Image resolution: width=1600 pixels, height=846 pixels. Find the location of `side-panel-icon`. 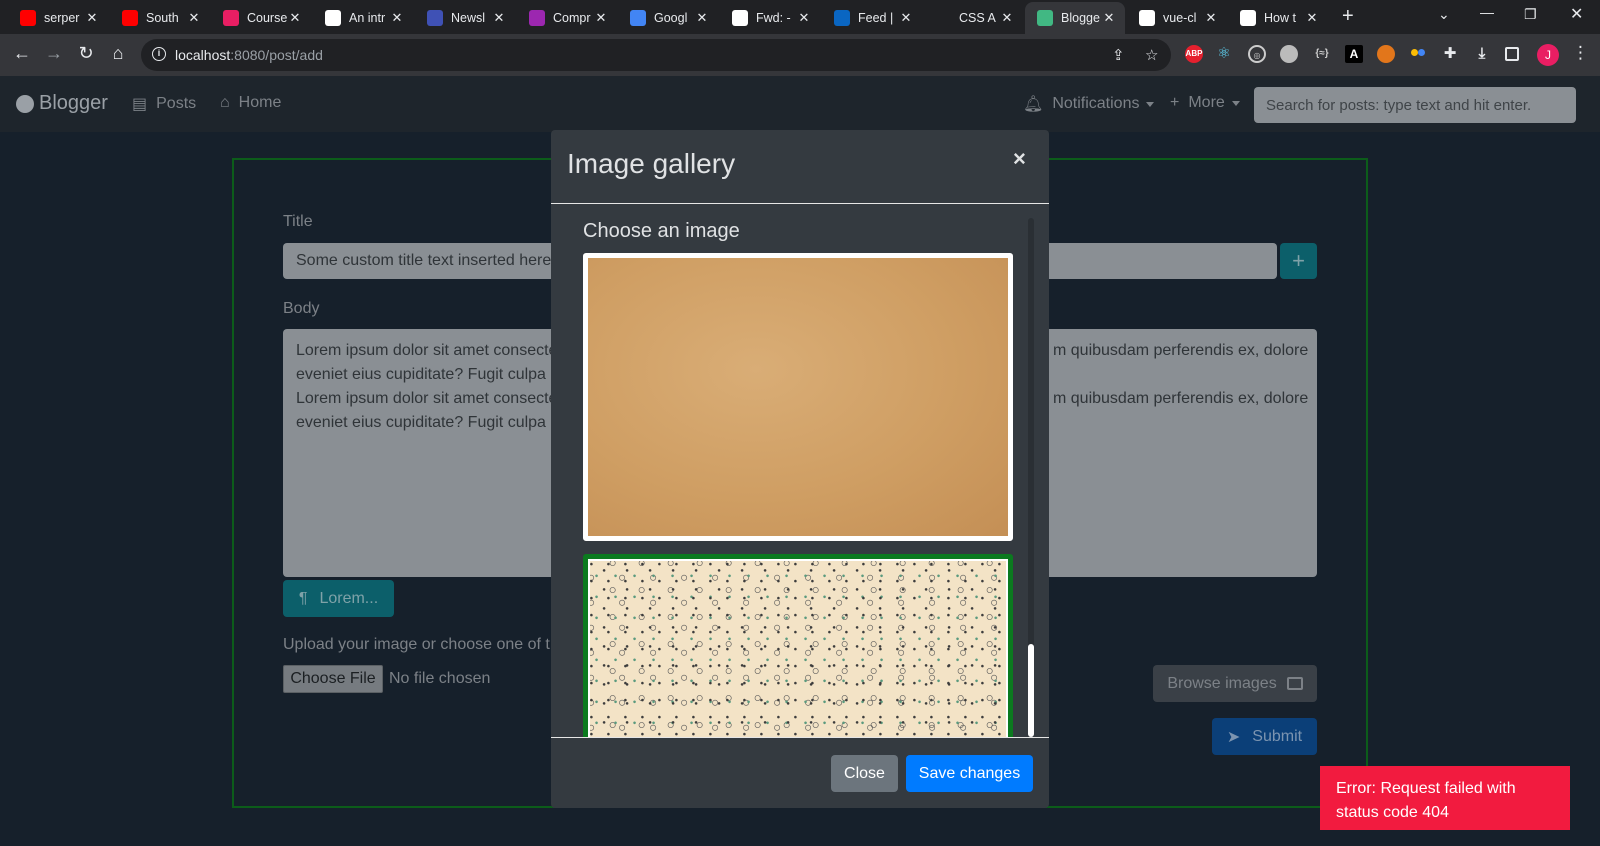

side-panel-icon is located at coordinates (1512, 54).